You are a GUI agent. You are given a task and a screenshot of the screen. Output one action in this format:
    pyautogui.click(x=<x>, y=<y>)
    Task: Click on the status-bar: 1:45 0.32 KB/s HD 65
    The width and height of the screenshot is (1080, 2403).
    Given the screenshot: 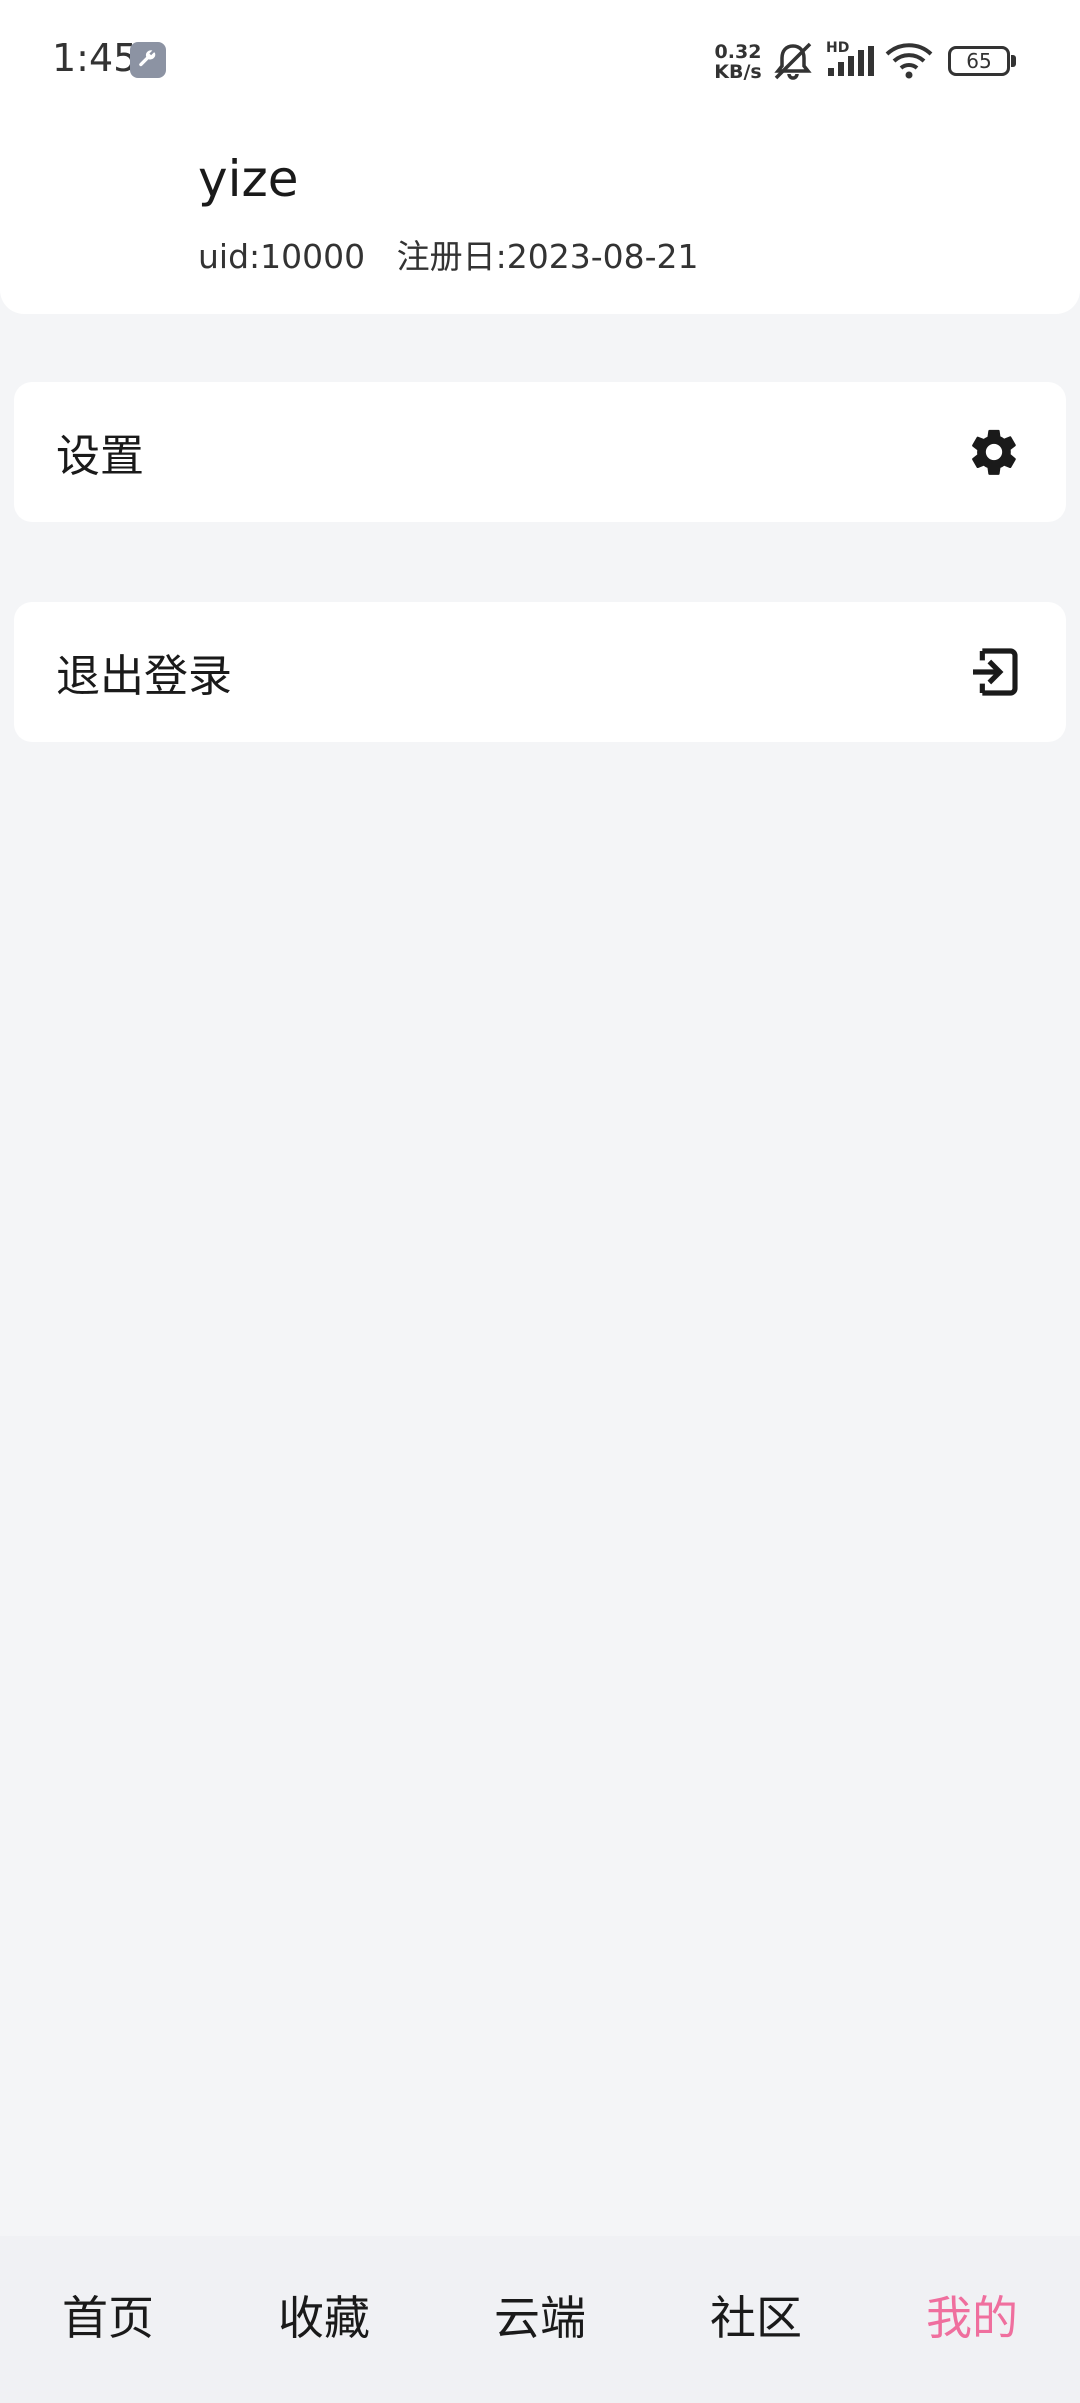 What is the action you would take?
    pyautogui.click(x=540, y=55)
    